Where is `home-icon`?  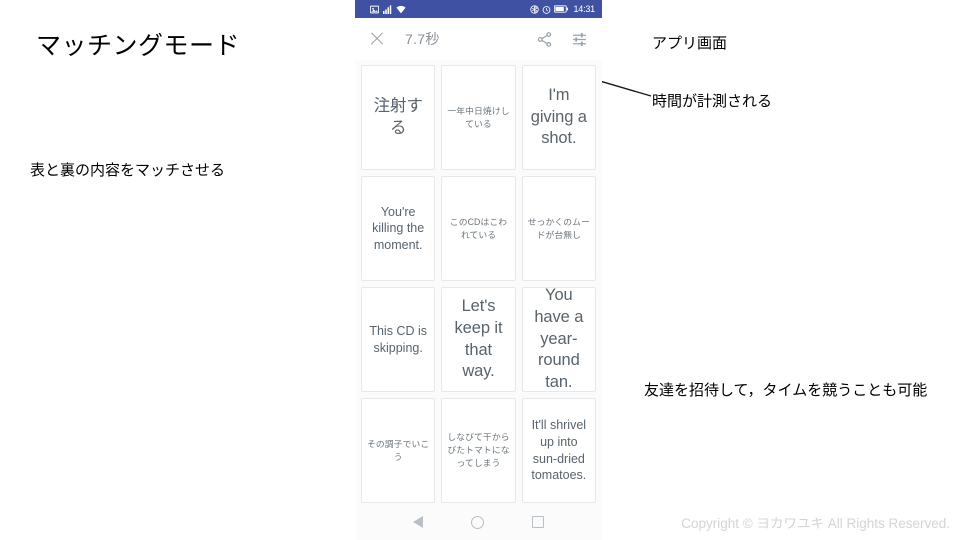 home-icon is located at coordinates (477, 522).